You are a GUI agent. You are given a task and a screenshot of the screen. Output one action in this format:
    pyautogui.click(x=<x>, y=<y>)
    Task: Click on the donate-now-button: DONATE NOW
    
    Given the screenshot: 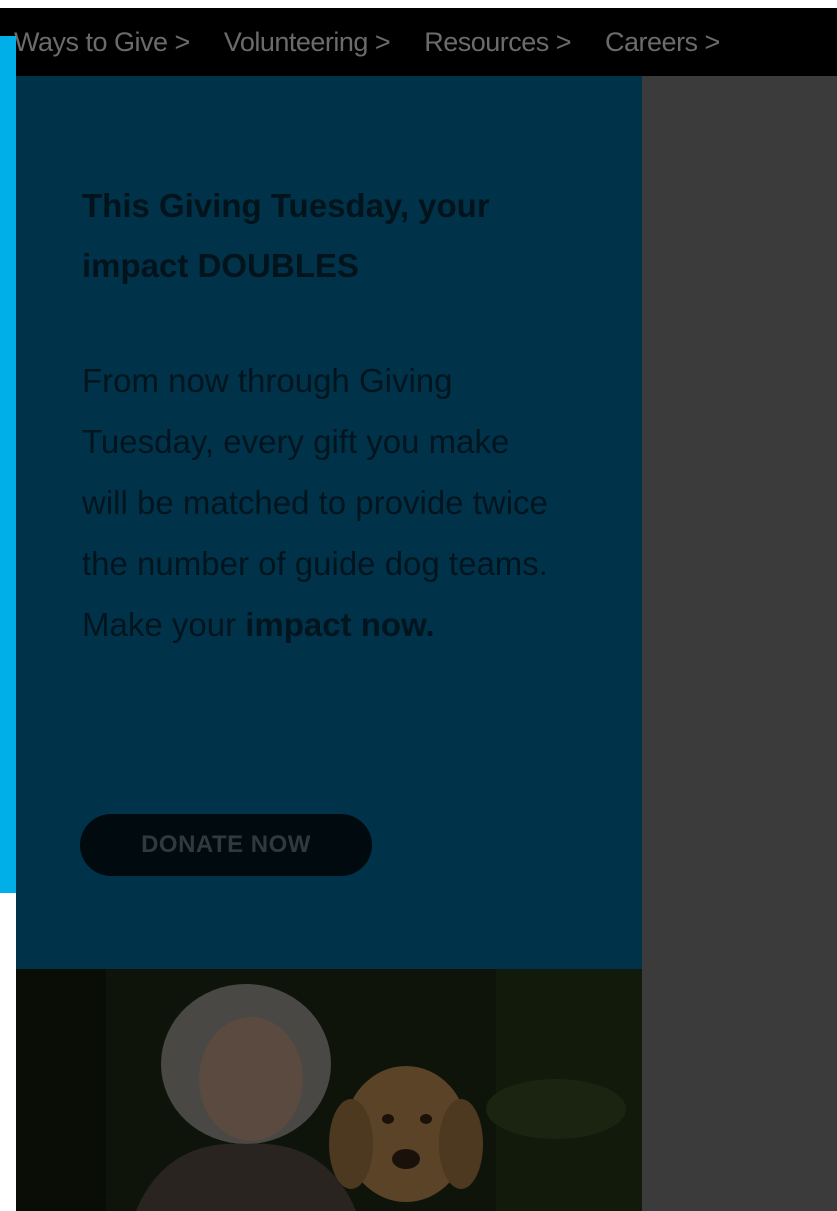 What is the action you would take?
    pyautogui.click(x=226, y=845)
    